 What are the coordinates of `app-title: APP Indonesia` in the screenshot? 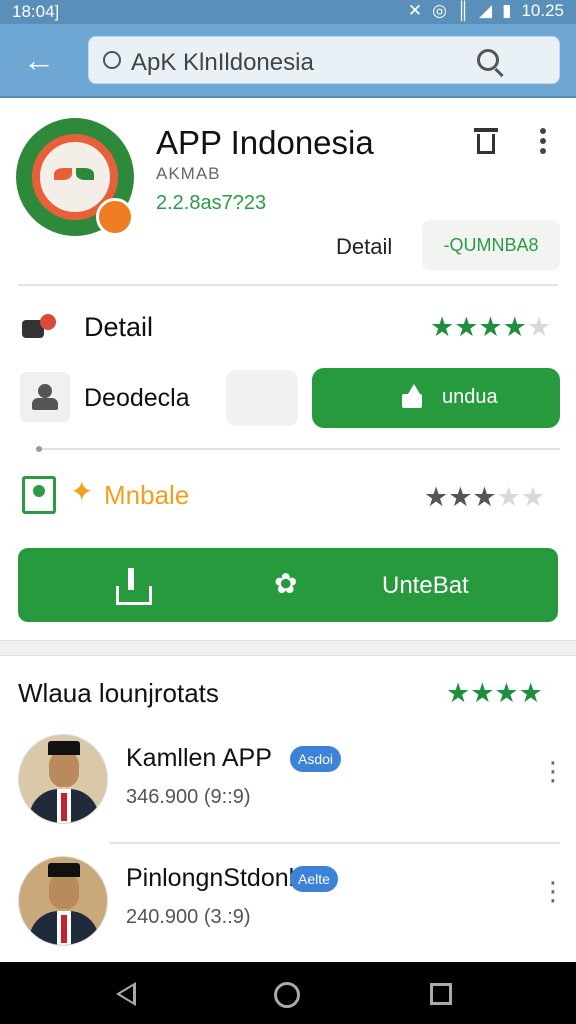 It's located at (265, 142).